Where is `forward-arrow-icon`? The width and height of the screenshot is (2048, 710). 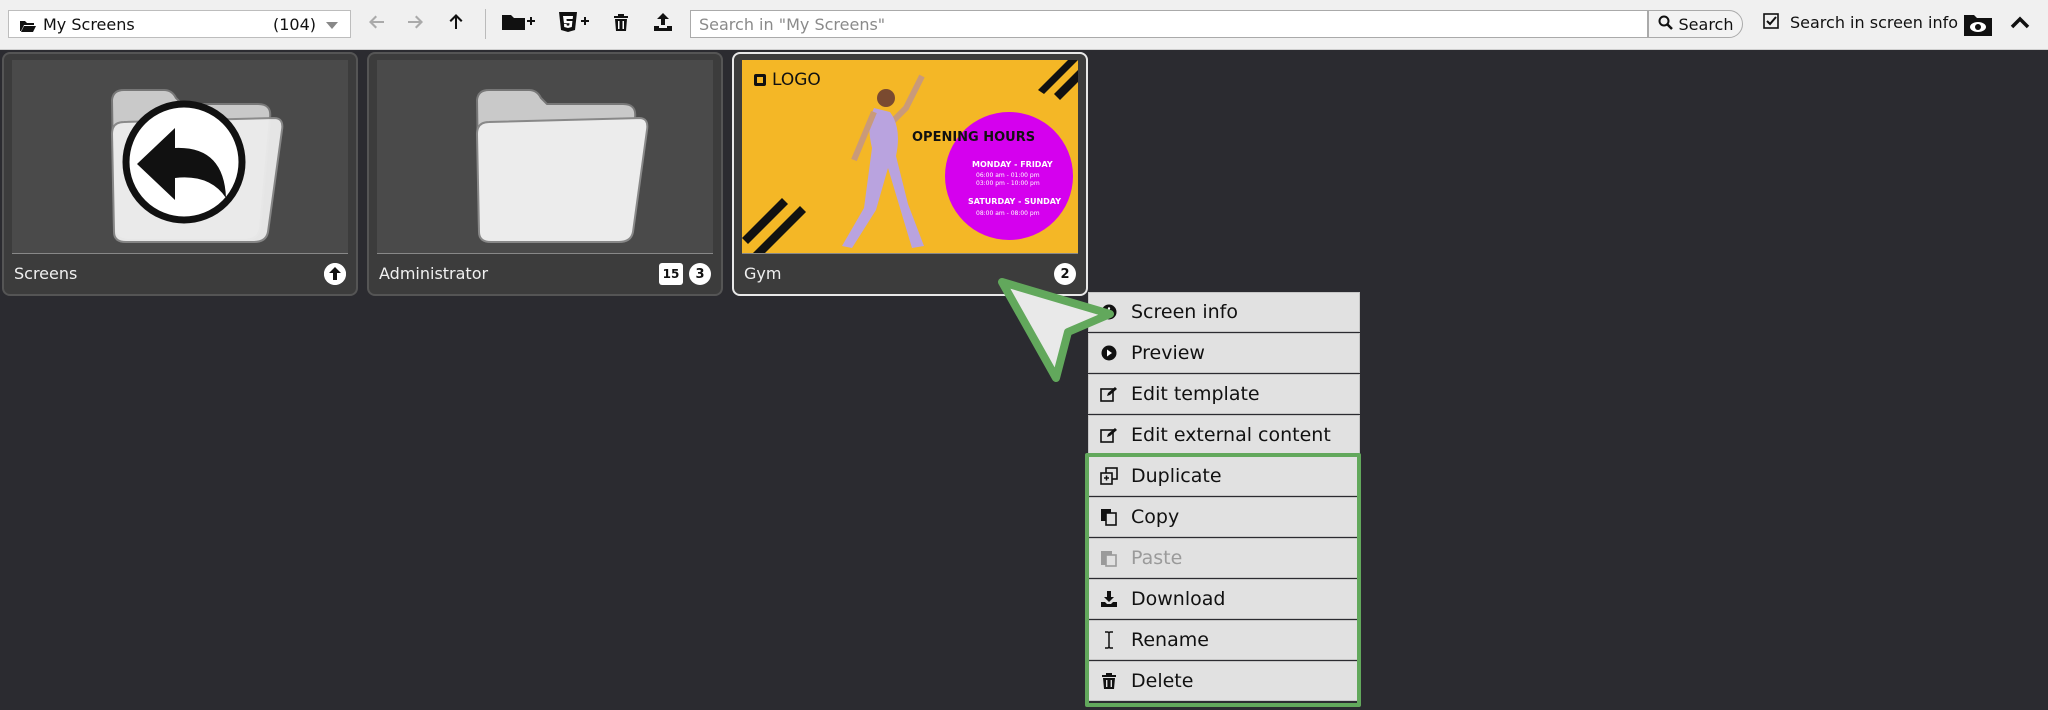
forward-arrow-icon is located at coordinates (415, 24).